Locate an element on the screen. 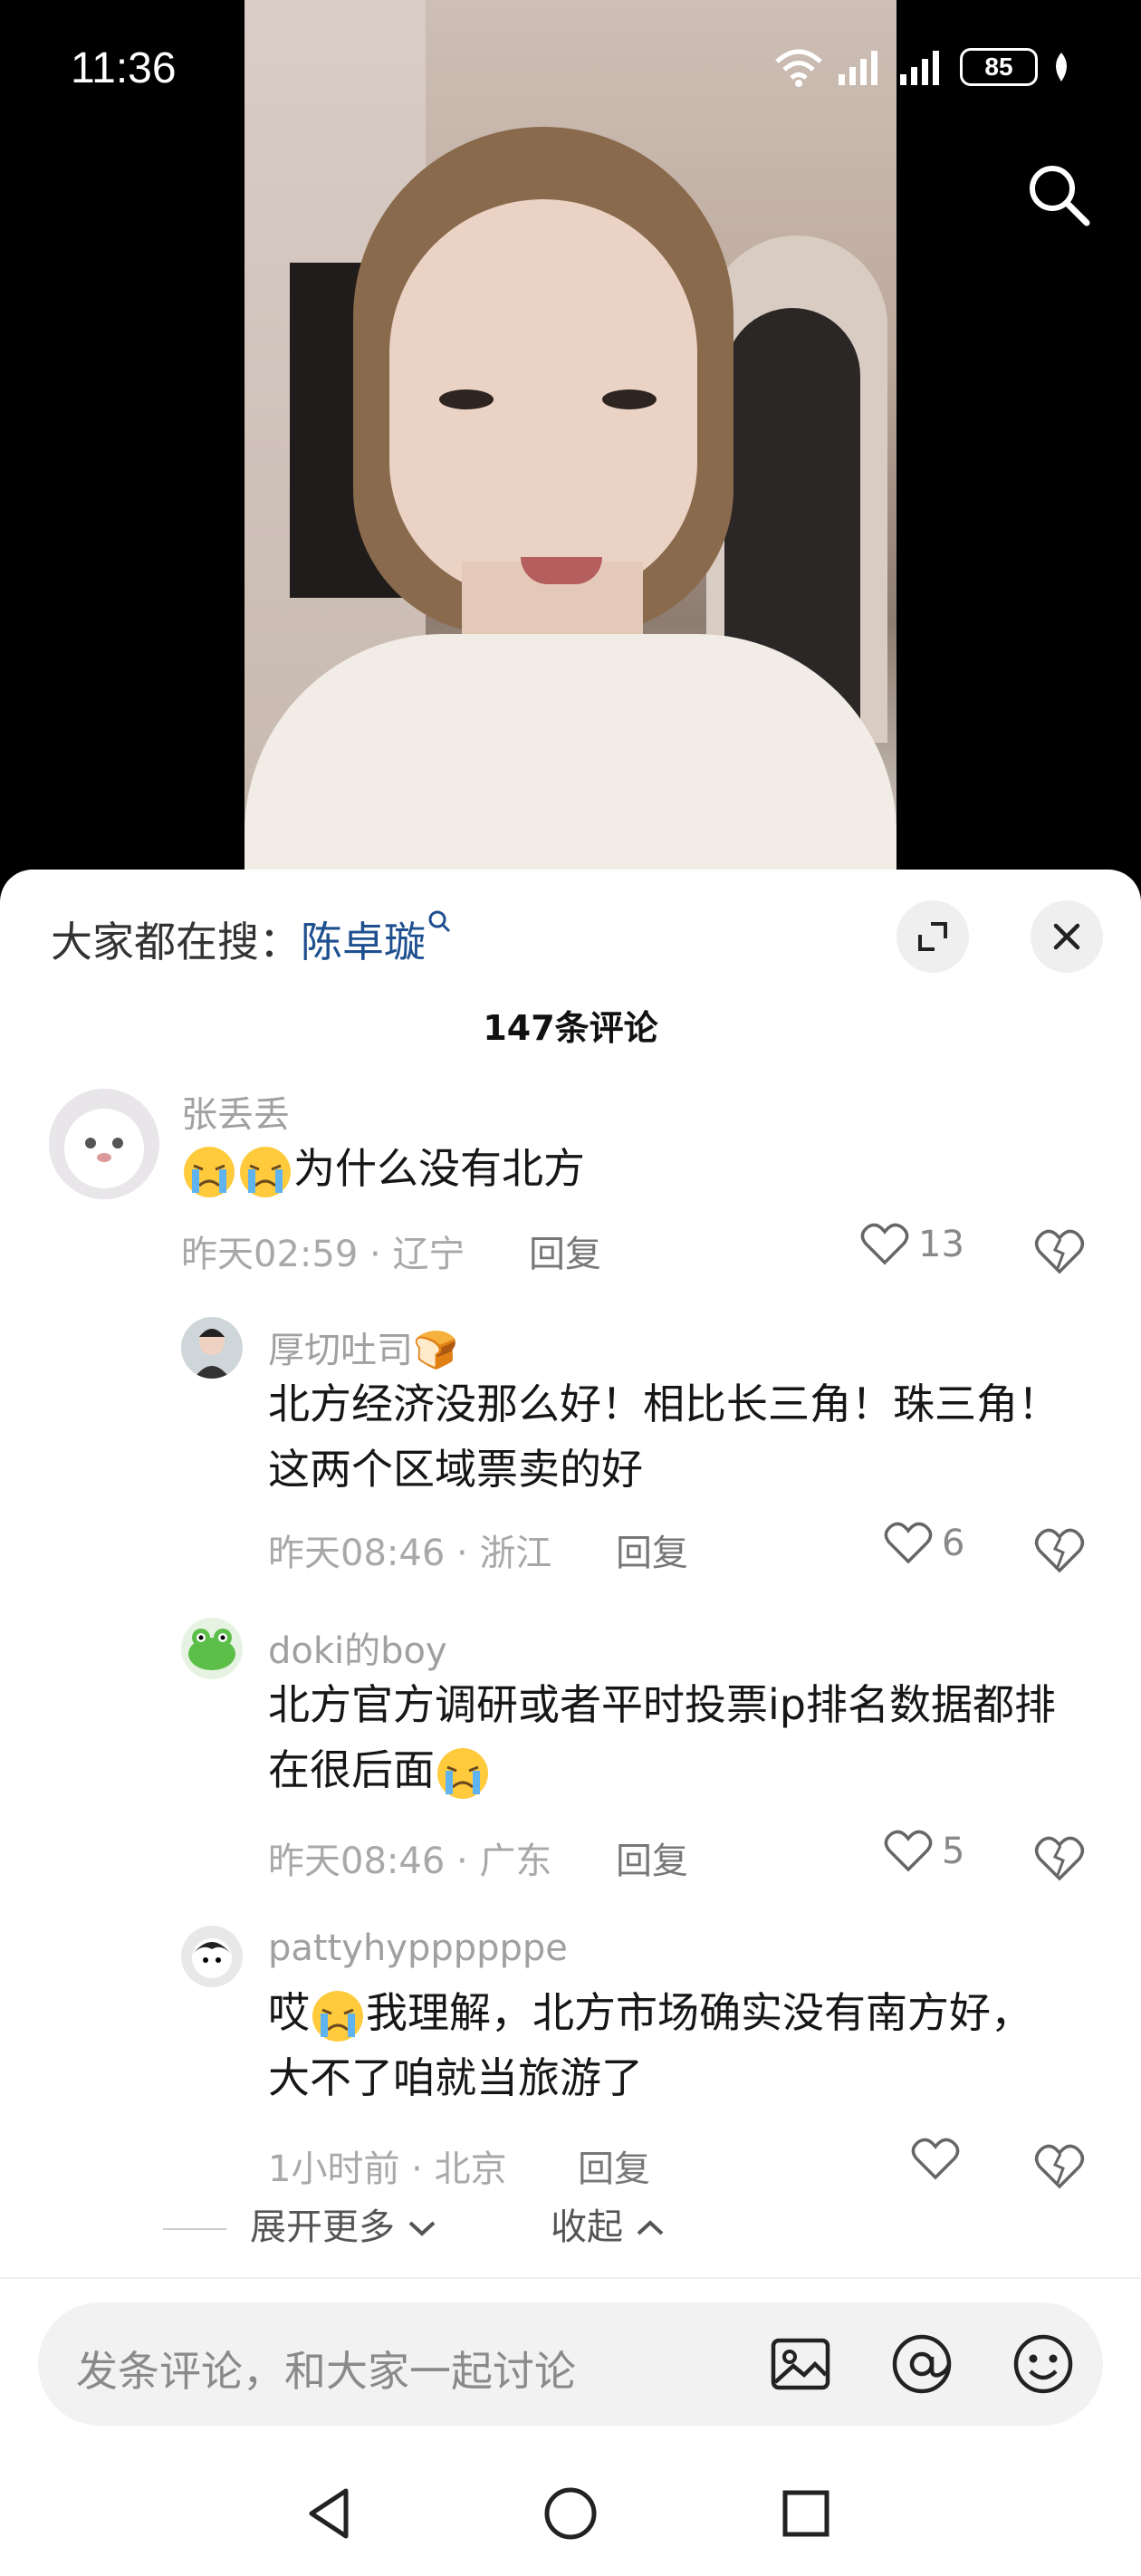 Image resolution: width=1141 pixels, height=2576 pixels. expand-icon is located at coordinates (932, 936).